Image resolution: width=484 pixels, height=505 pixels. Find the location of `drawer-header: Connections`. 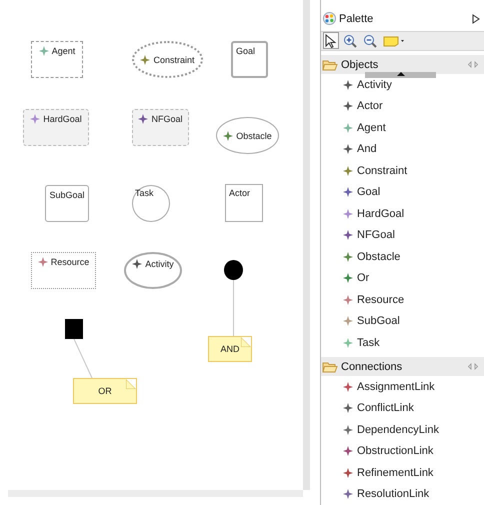

drawer-header: Connections is located at coordinates (402, 366).